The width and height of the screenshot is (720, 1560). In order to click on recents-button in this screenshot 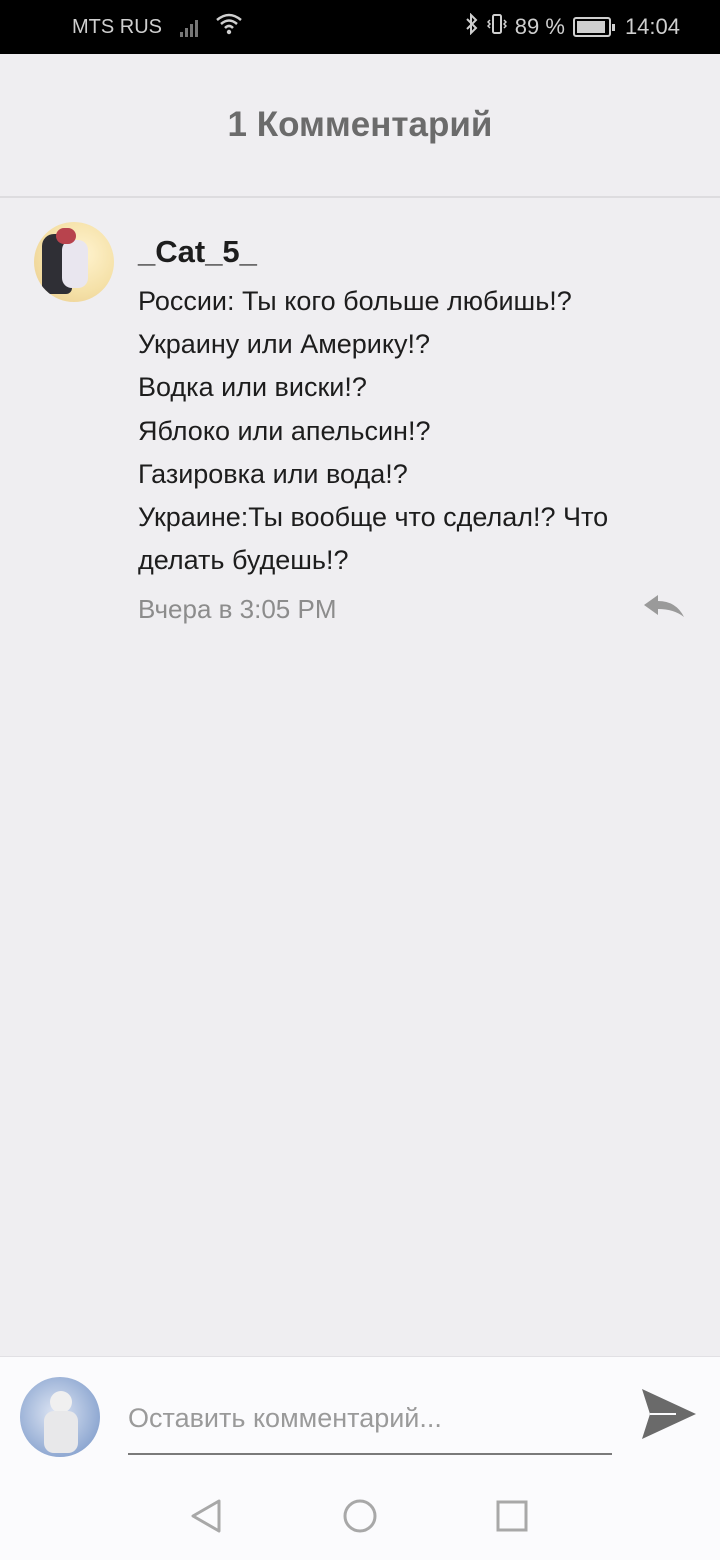, I will do `click(512, 1518)`.